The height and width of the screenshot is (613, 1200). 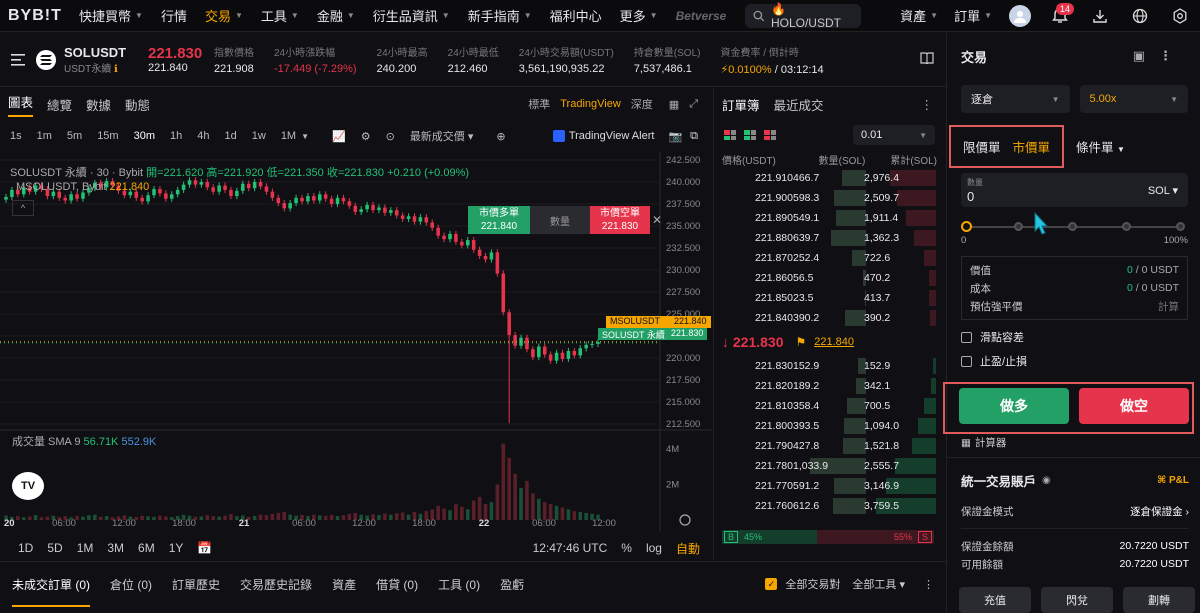 What do you see at coordinates (176, 548) in the screenshot?
I see `range-option: 1Y` at bounding box center [176, 548].